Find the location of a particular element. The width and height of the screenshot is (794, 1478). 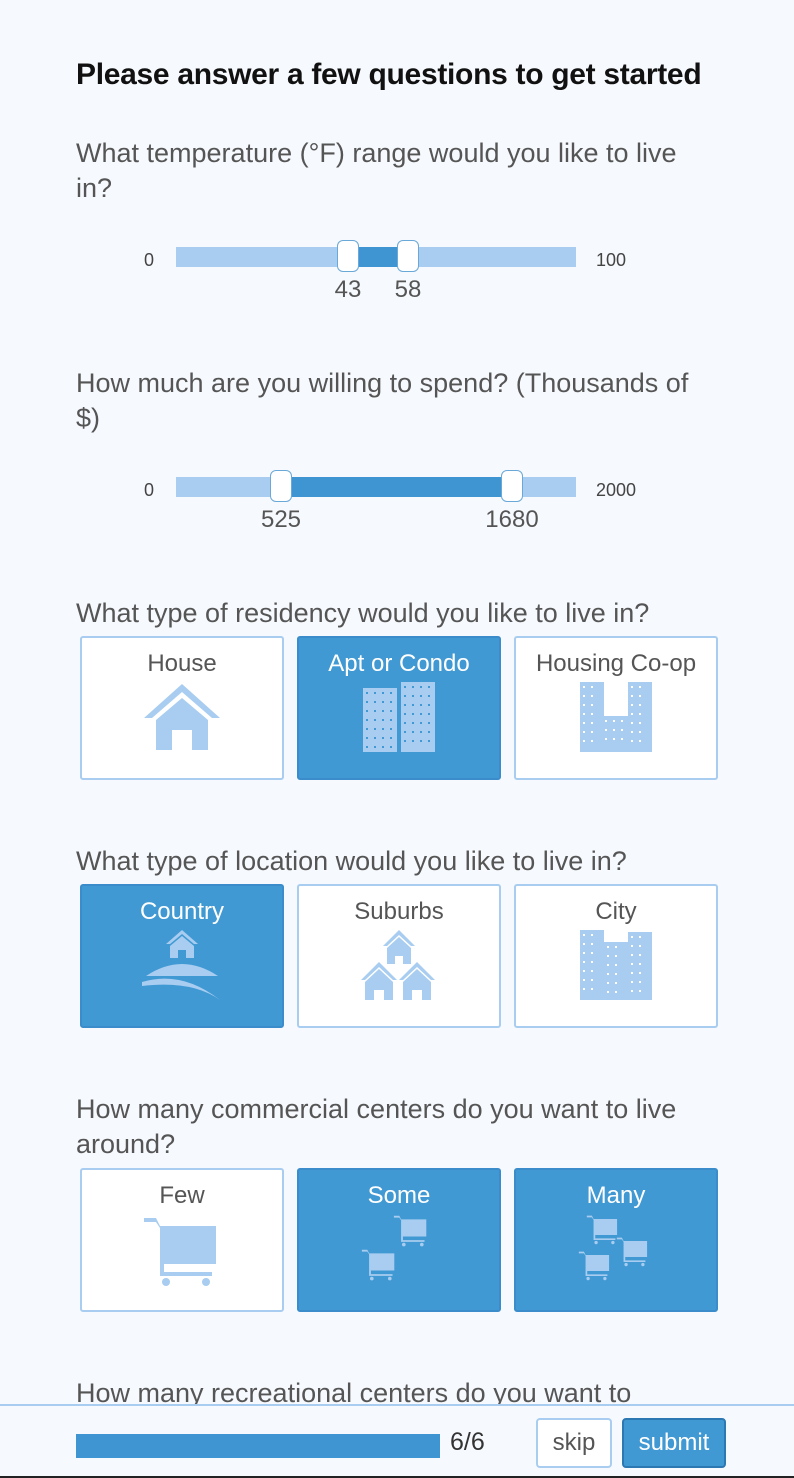

temperature-high-value: 58 is located at coordinates (408, 289).